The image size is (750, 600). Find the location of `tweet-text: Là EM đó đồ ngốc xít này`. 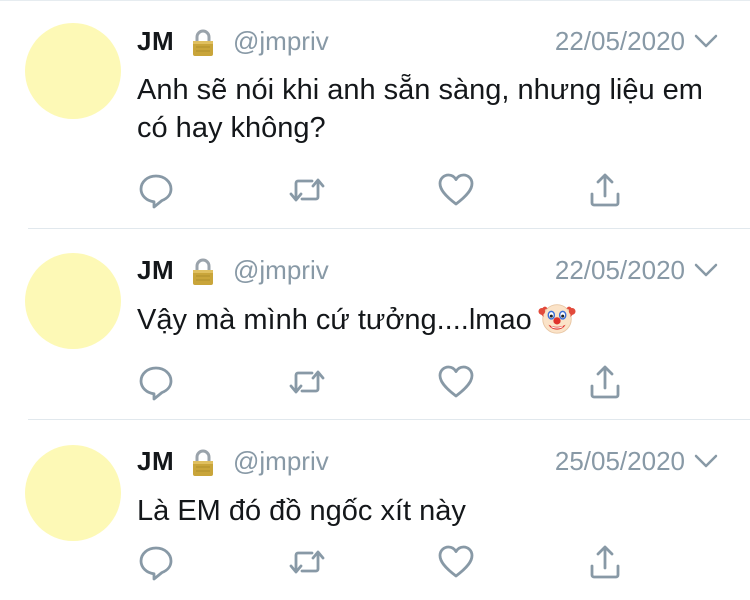

tweet-text: Là EM đó đồ ngốc xít này is located at coordinates (301, 511).